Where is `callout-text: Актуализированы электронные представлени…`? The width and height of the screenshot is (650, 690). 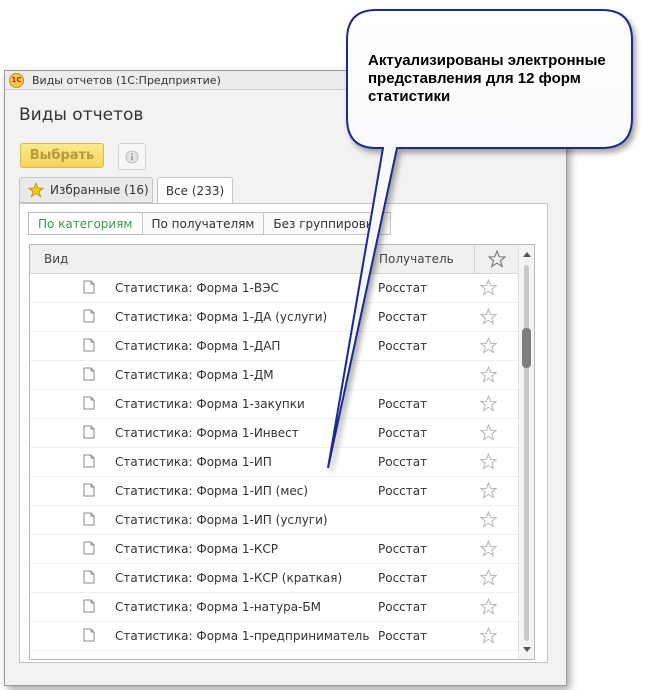 callout-text: Актуализированы электронные представлени… is located at coordinates (487, 78).